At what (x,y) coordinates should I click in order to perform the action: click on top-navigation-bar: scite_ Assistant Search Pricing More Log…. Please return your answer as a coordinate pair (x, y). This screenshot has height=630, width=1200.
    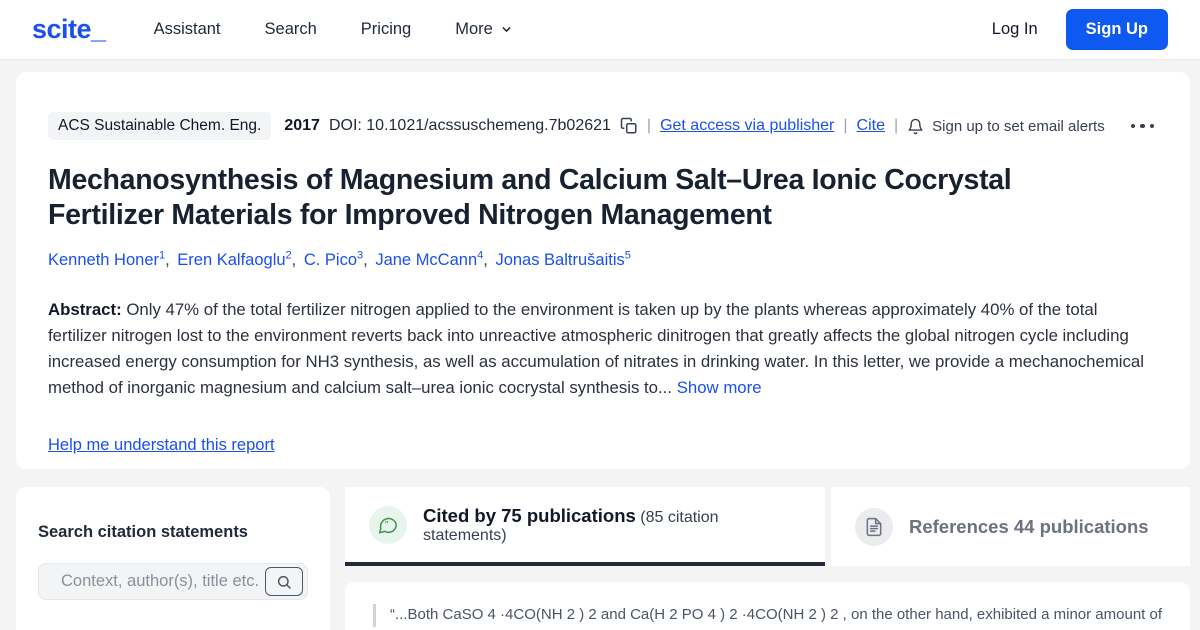
    Looking at the image, I should click on (600, 30).